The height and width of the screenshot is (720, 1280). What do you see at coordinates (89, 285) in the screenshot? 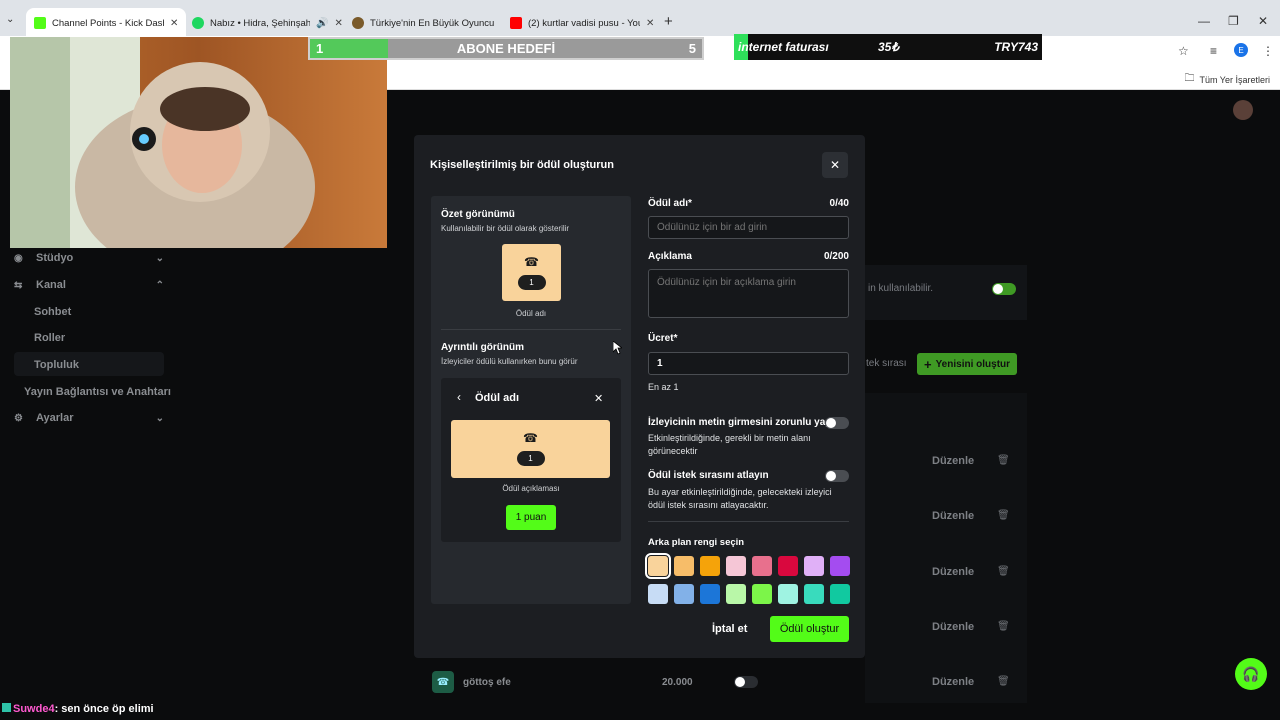
I see `sidebar-item-channel: ⇆ Kanal ⌃` at bounding box center [89, 285].